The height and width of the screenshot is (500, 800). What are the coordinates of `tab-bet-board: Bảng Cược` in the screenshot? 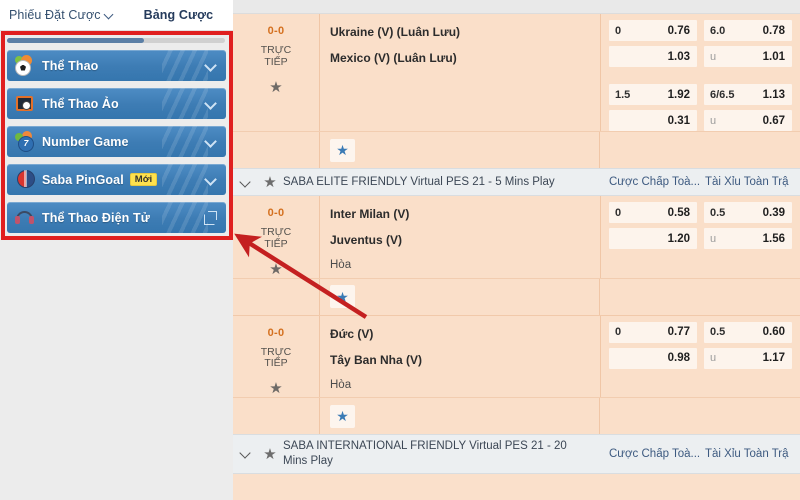 It's located at (179, 15).